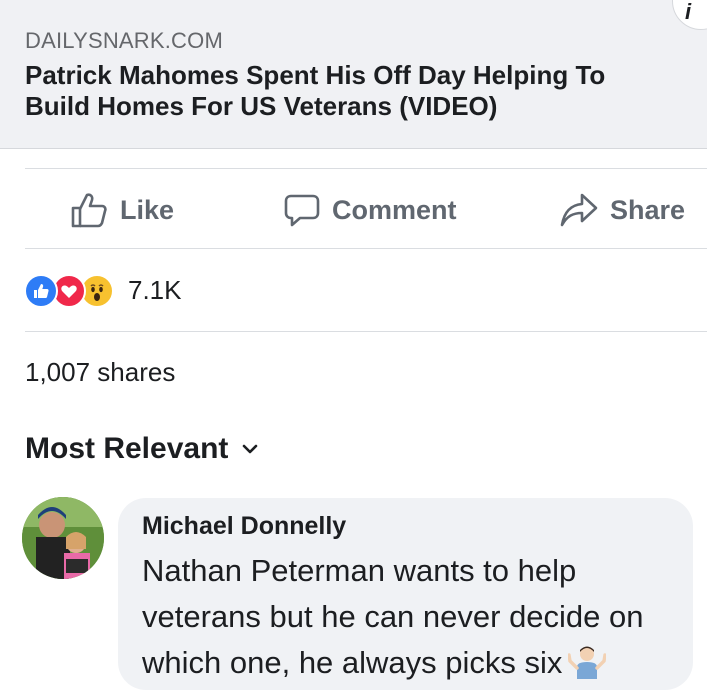 This screenshot has width=707, height=690. I want to click on like-icon, so click(41, 291).